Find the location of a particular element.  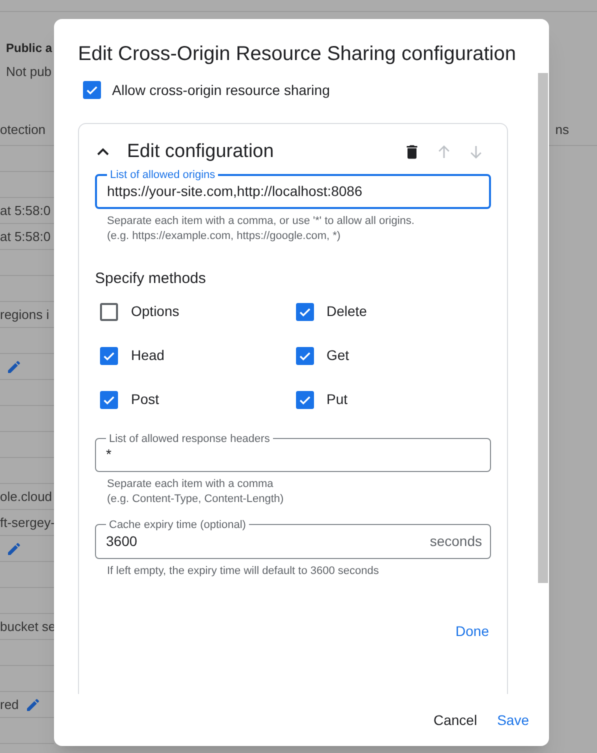

table-cell-text: red is located at coordinates (9, 705).